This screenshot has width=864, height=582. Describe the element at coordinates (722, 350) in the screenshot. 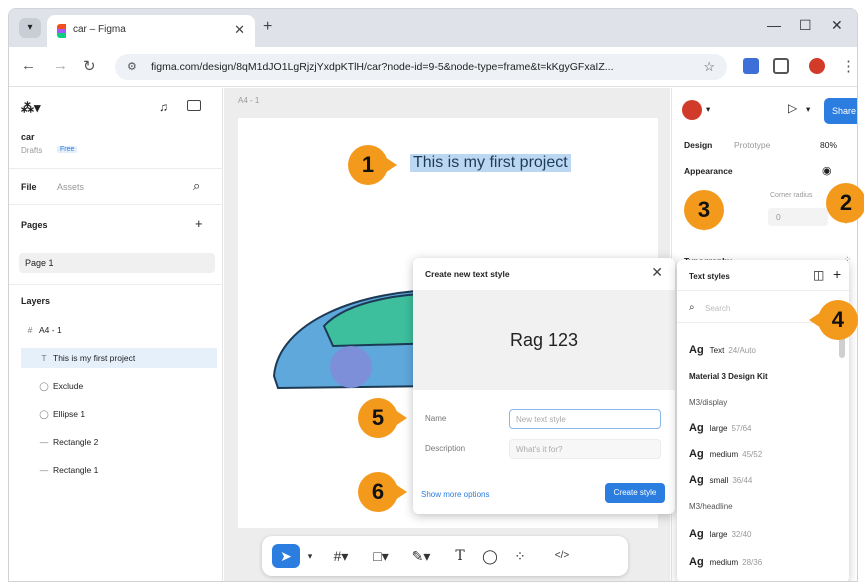

I see `style-item: Ag Text 24/Auto` at that location.